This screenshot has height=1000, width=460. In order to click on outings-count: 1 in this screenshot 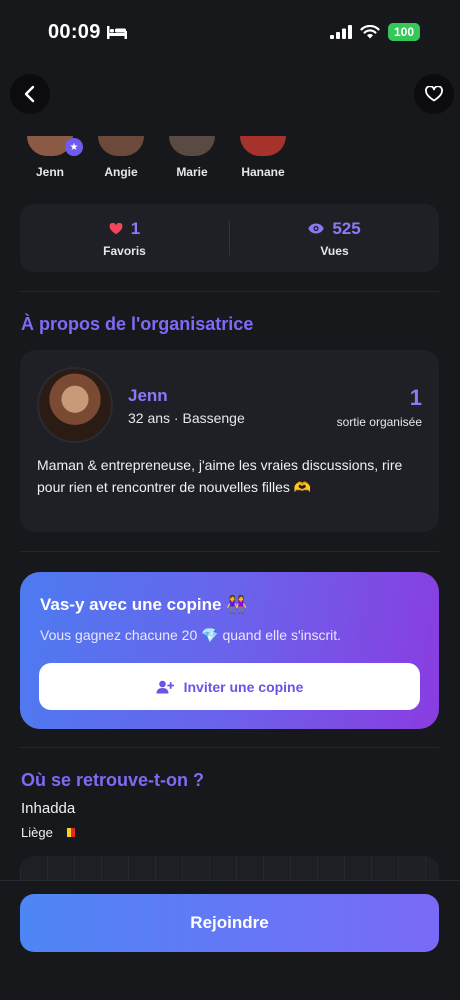, I will do `click(415, 397)`.